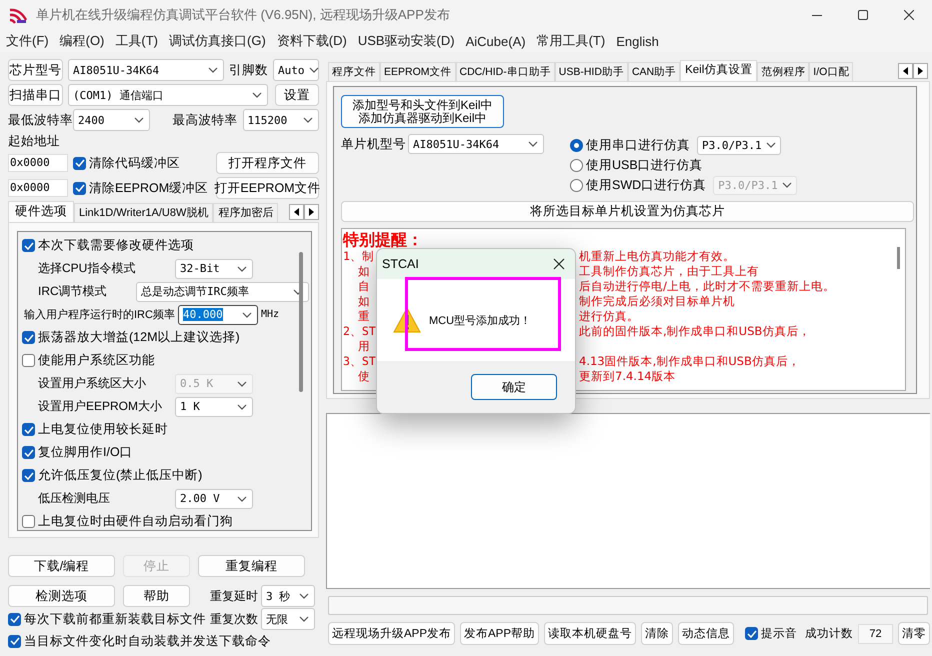 The image size is (932, 656). Describe the element at coordinates (739, 145) in the screenshot. I see `dropdown: P3.0/P3.1` at that location.